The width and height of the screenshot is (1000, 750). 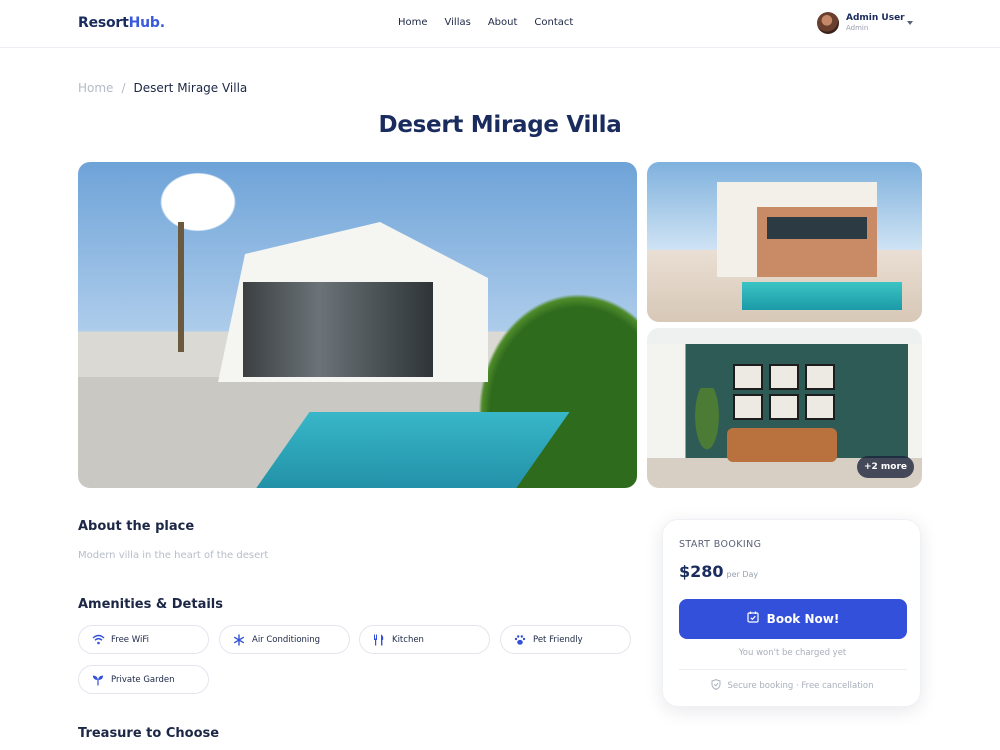 I want to click on breadcrumb-home: Home, so click(x=95, y=88).